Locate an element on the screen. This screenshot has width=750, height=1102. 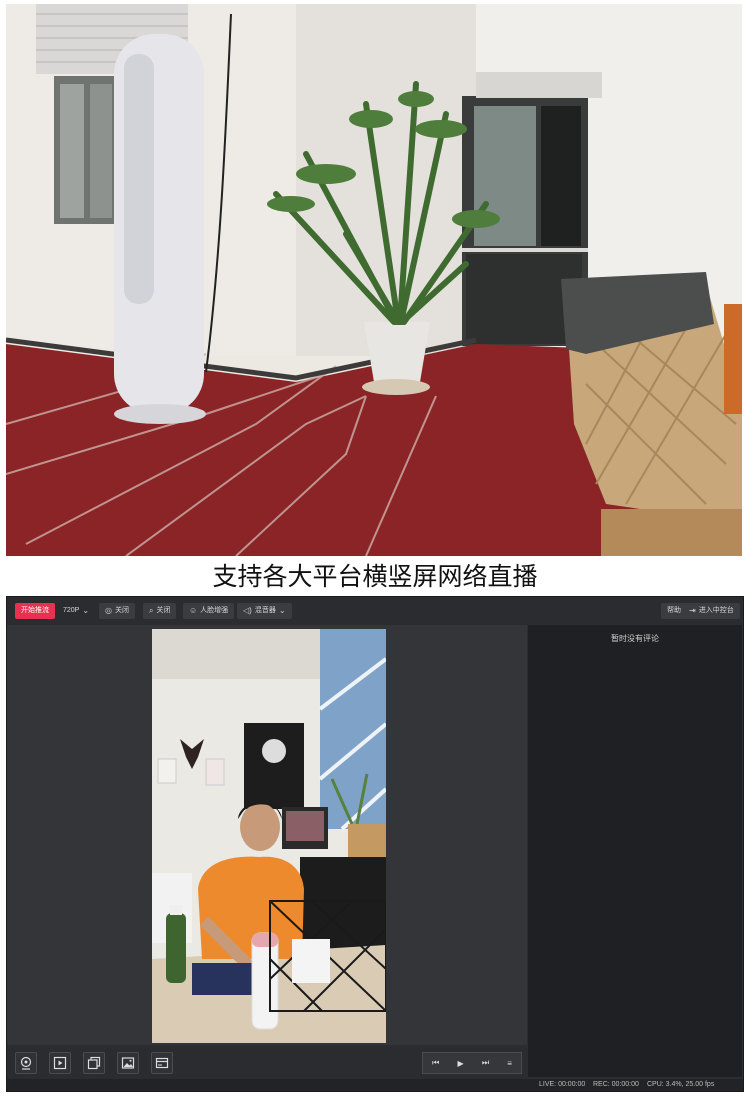
start-stream-label: 开始推流 is located at coordinates (35, 610).